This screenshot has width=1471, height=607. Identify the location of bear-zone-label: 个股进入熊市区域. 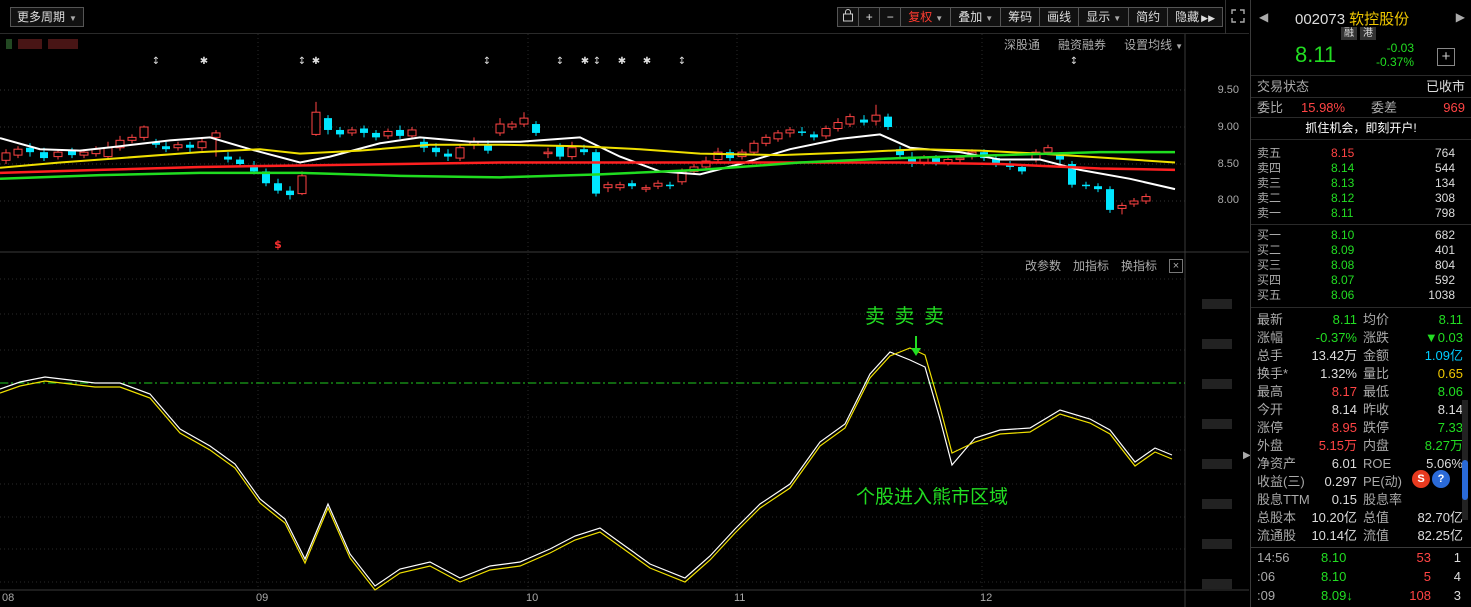
(932, 497).